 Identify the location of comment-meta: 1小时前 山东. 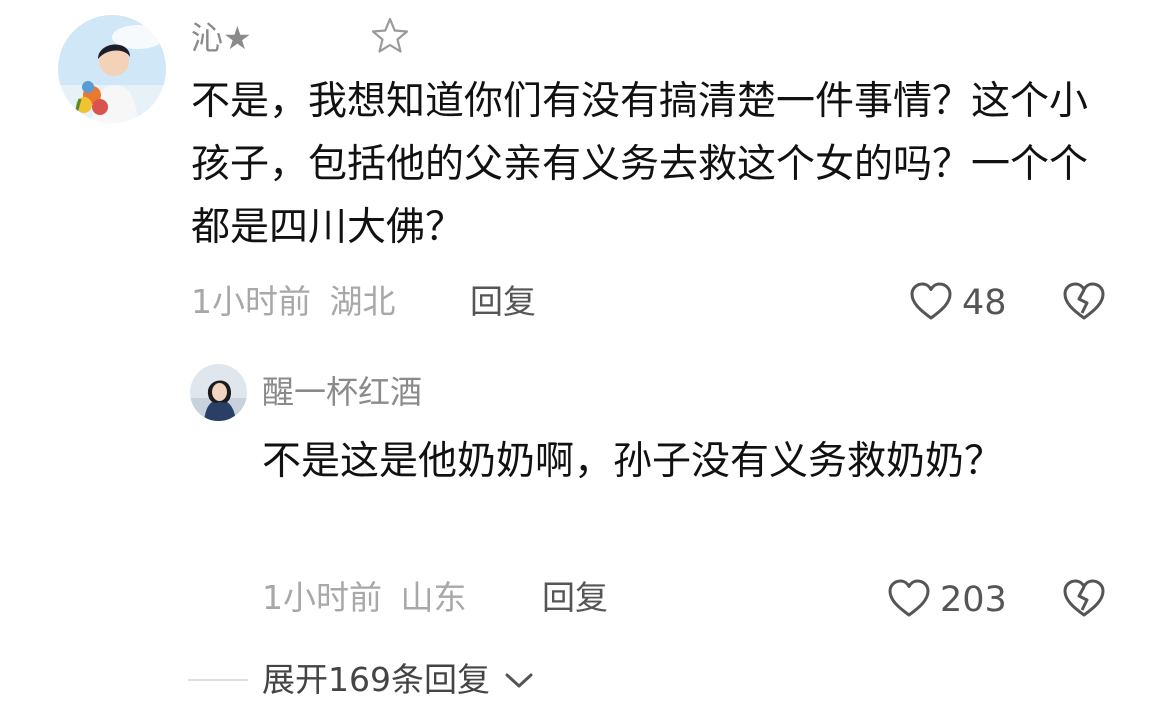
(364, 598).